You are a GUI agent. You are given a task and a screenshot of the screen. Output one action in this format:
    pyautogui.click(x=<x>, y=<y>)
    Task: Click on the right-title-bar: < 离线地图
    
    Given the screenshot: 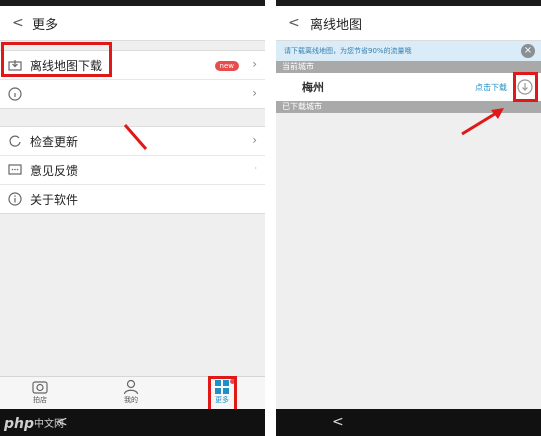 What is the action you would take?
    pyautogui.click(x=408, y=23)
    